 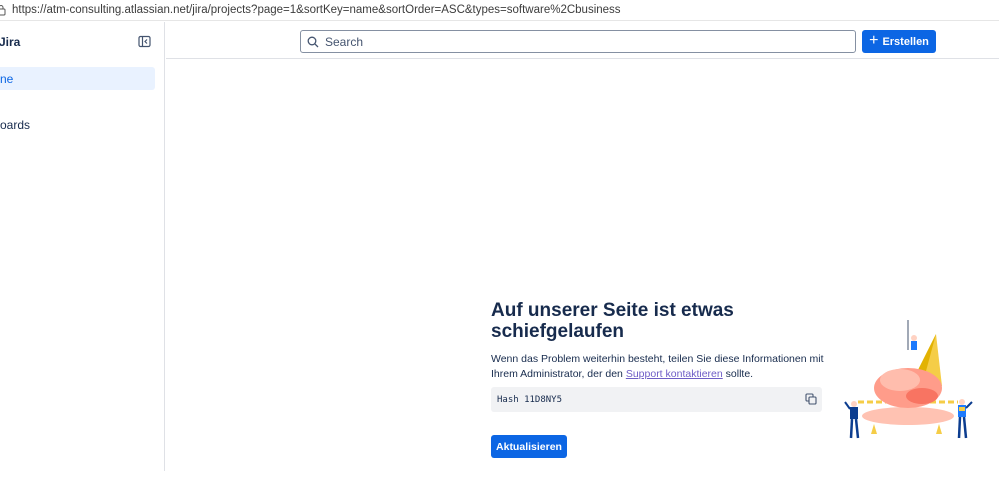 I want to click on create-button-label: Erstellen, so click(x=905, y=41).